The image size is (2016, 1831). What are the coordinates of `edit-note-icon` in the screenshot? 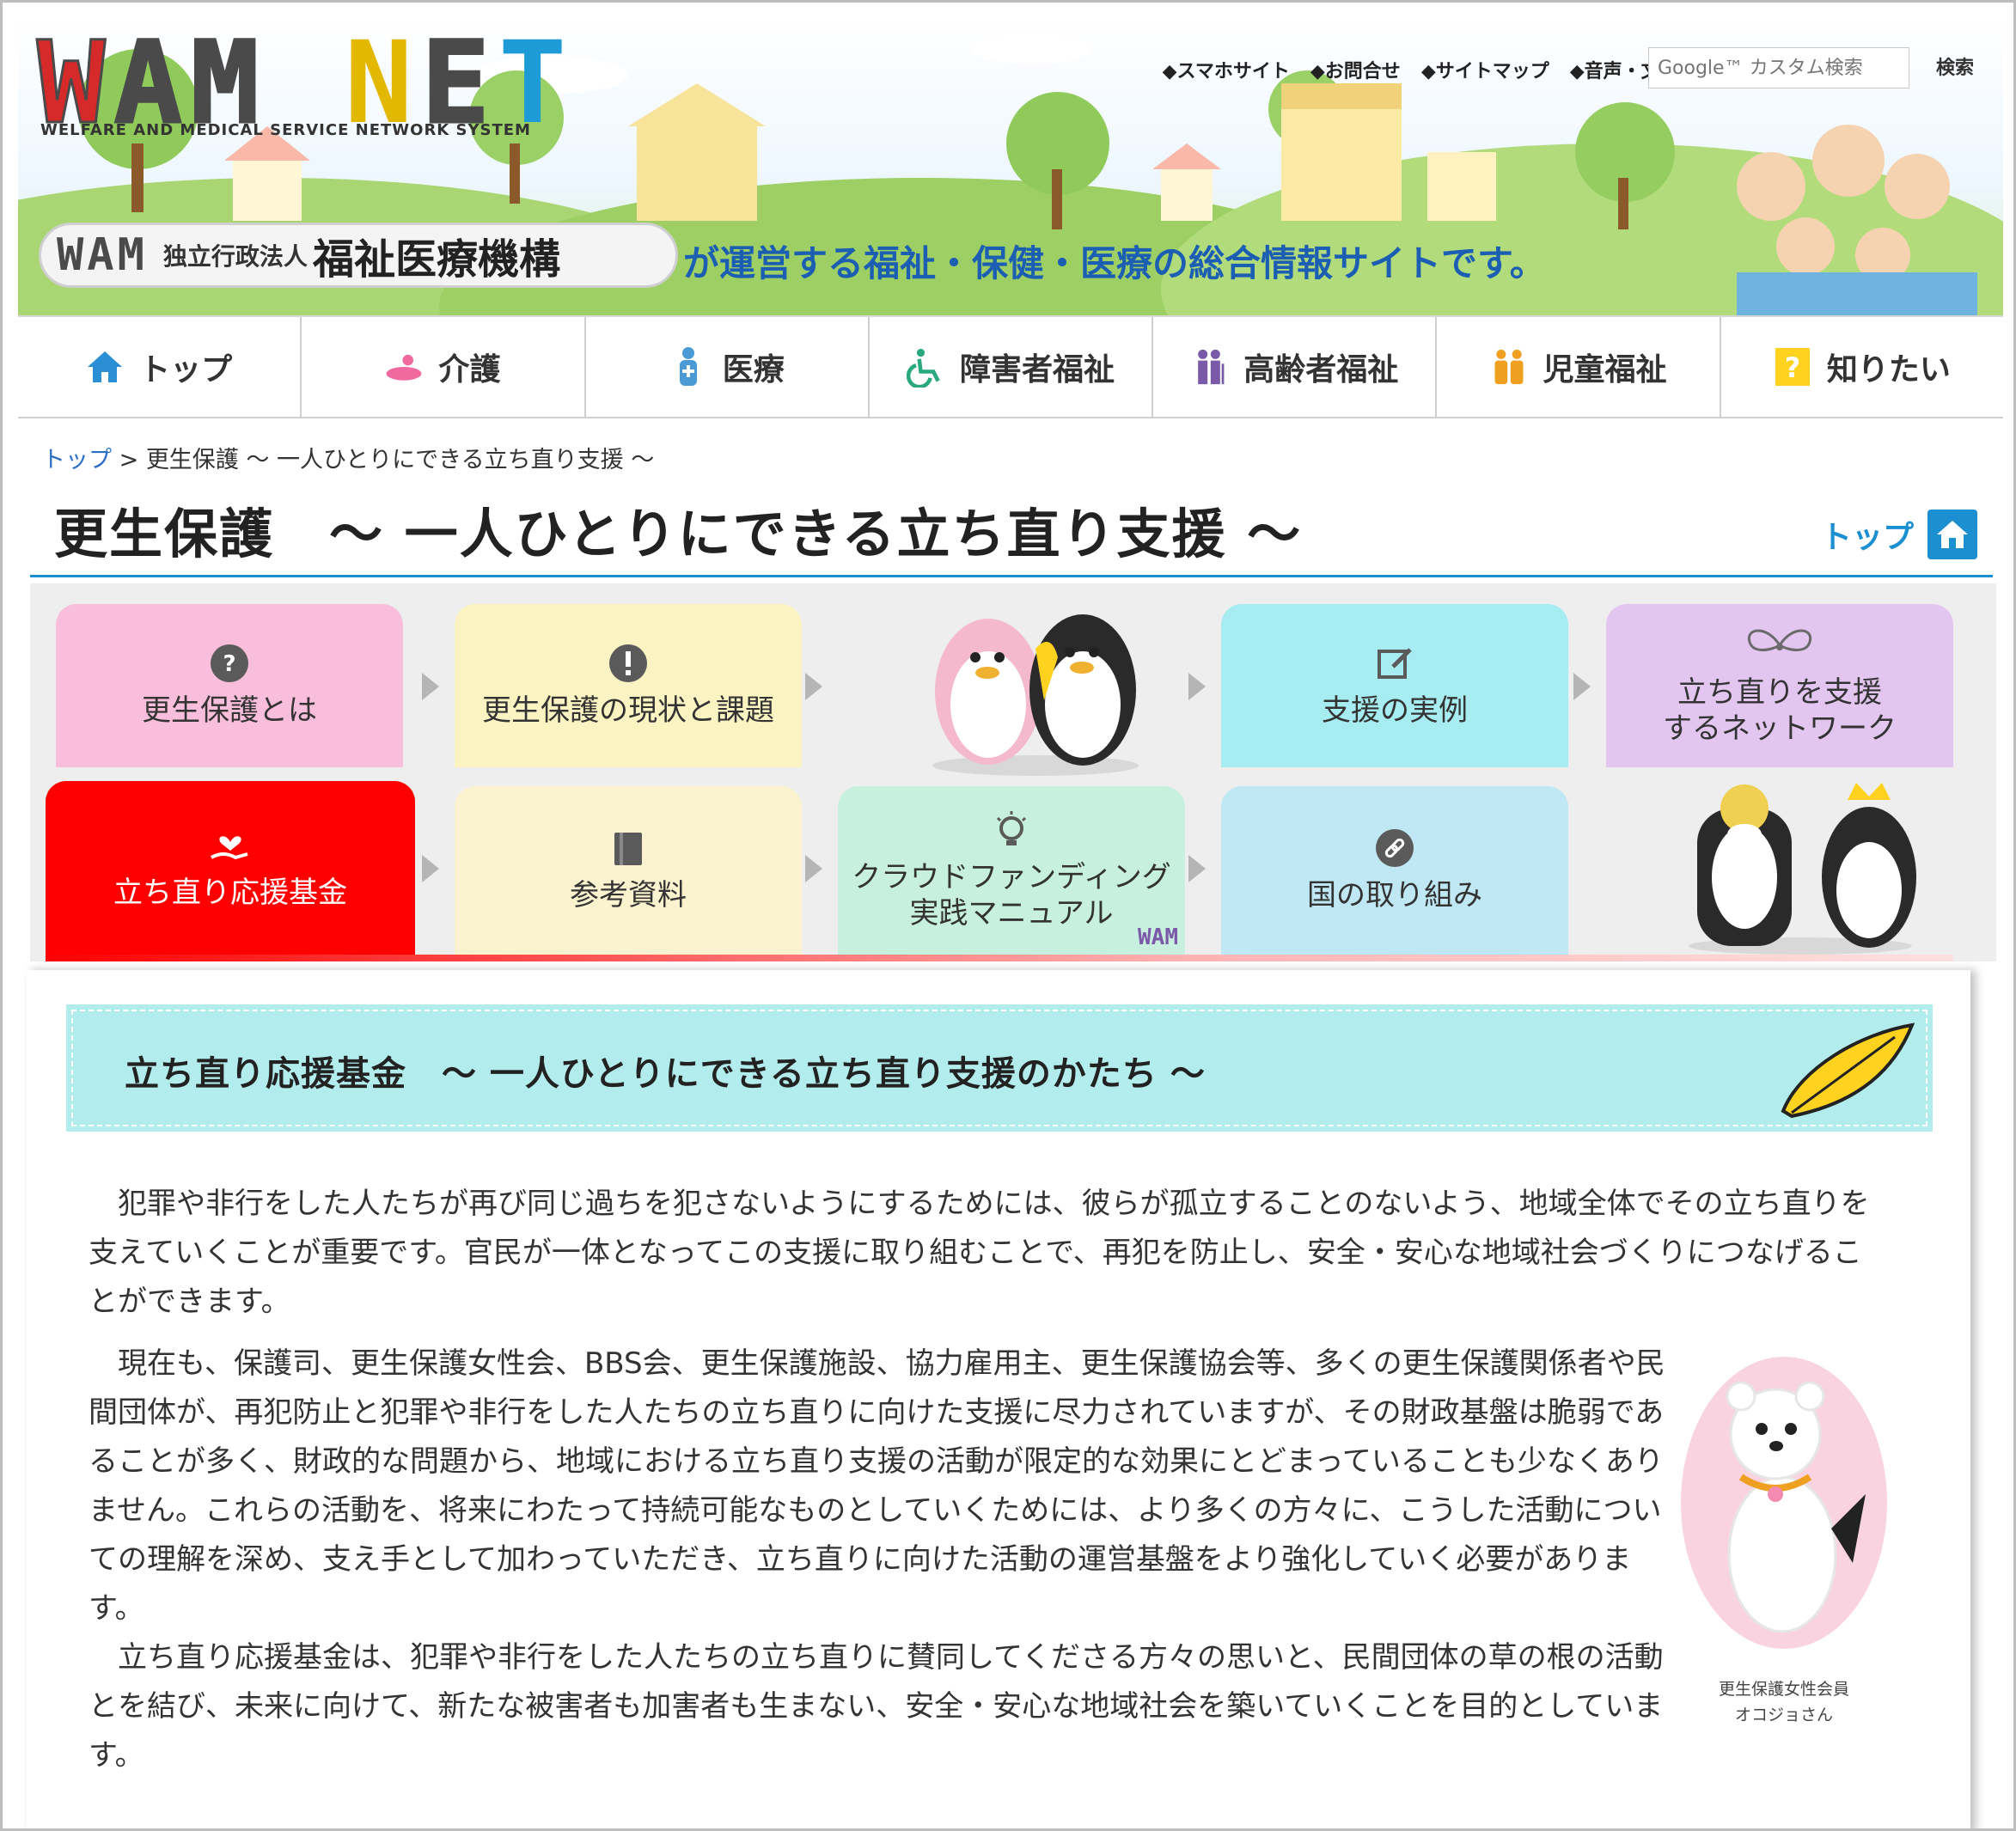 It's located at (1395, 663).